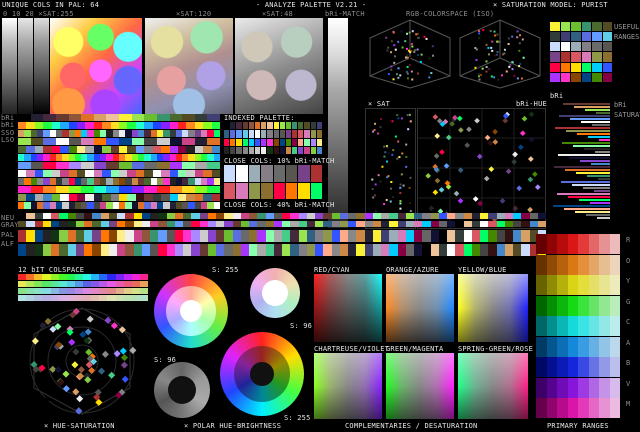  What do you see at coordinates (455, 168) in the screenshot?
I see `hue-scatter` at bounding box center [455, 168].